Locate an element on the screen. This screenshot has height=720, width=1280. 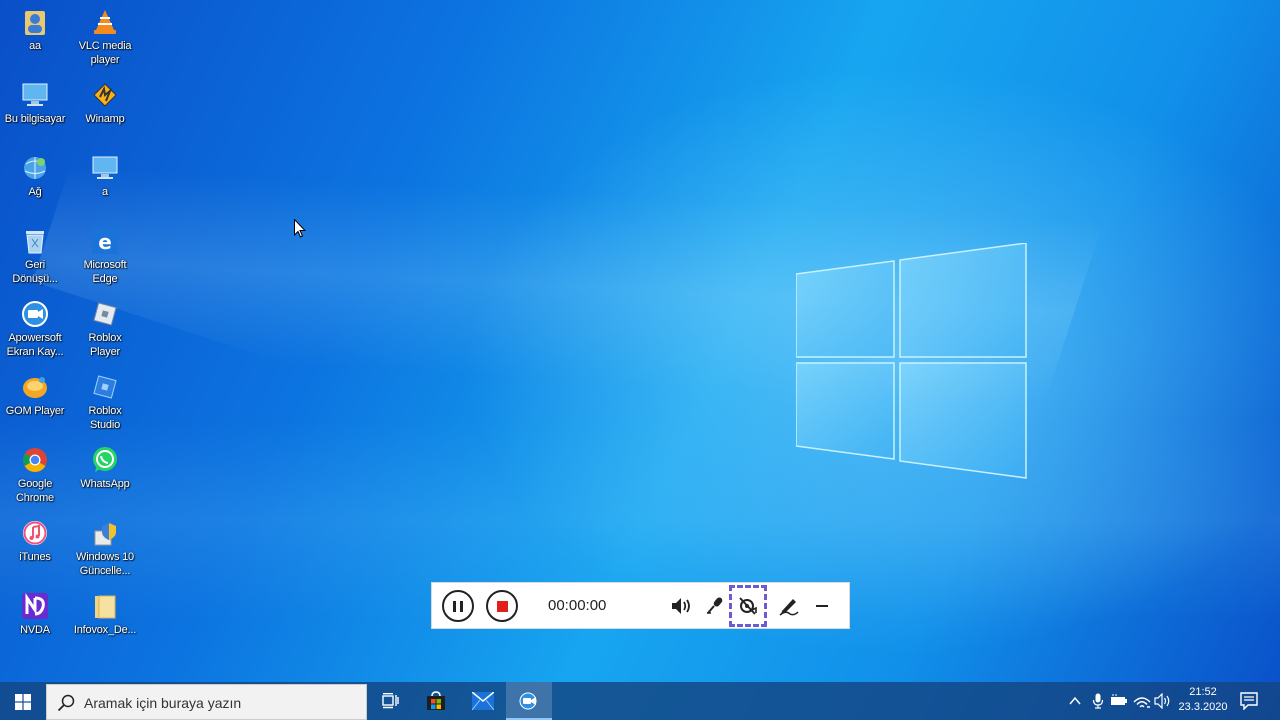
stop-button is located at coordinates (502, 606).